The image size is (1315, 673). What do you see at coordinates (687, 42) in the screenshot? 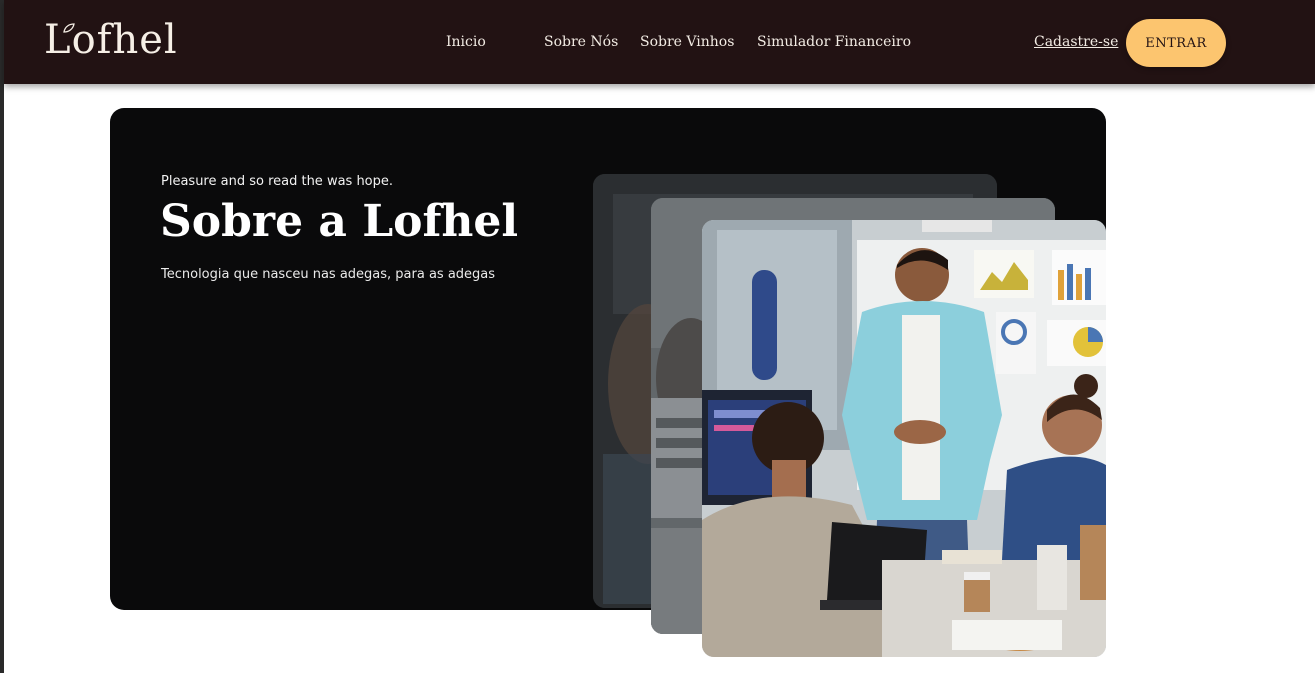
I see `nav-item-sobre-vinhos: Sobre Vinhos` at bounding box center [687, 42].